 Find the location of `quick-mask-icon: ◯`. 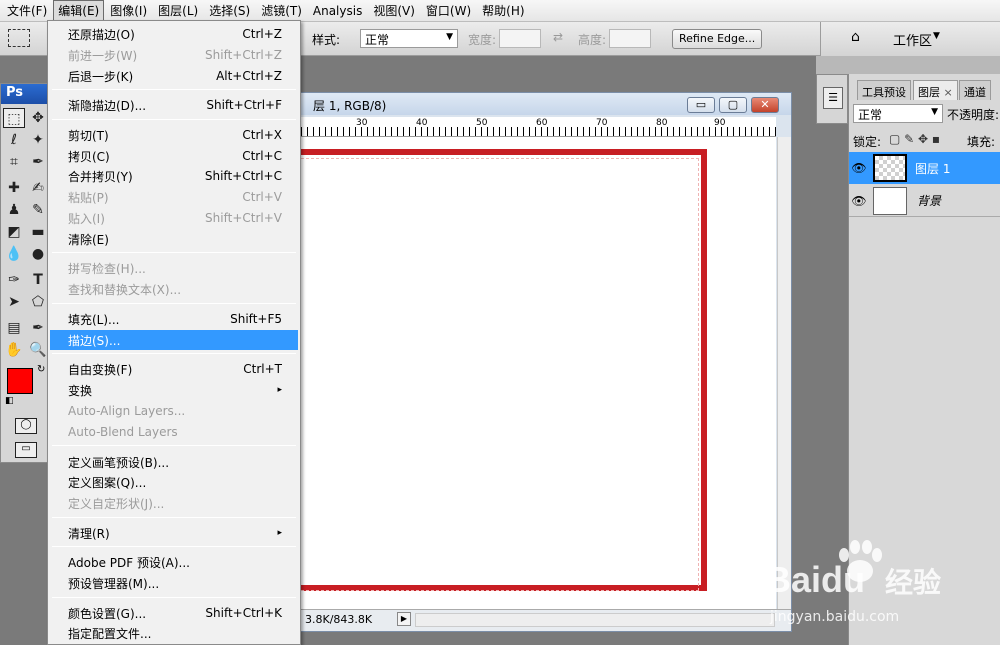

quick-mask-icon: ◯ is located at coordinates (26, 426).